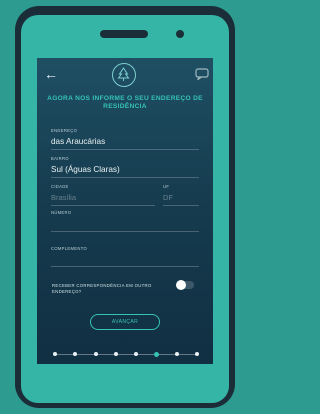 This screenshot has width=320, height=414. Describe the element at coordinates (125, 266) in the screenshot. I see `complement-underline` at that location.